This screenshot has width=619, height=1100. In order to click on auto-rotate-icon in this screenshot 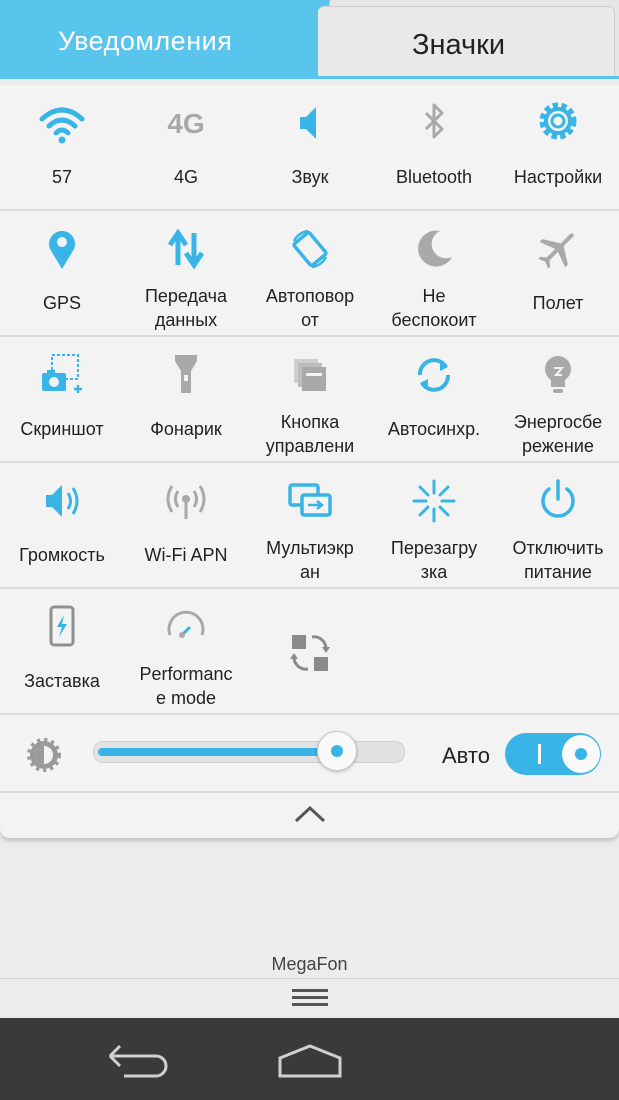, I will do `click(310, 249)`.